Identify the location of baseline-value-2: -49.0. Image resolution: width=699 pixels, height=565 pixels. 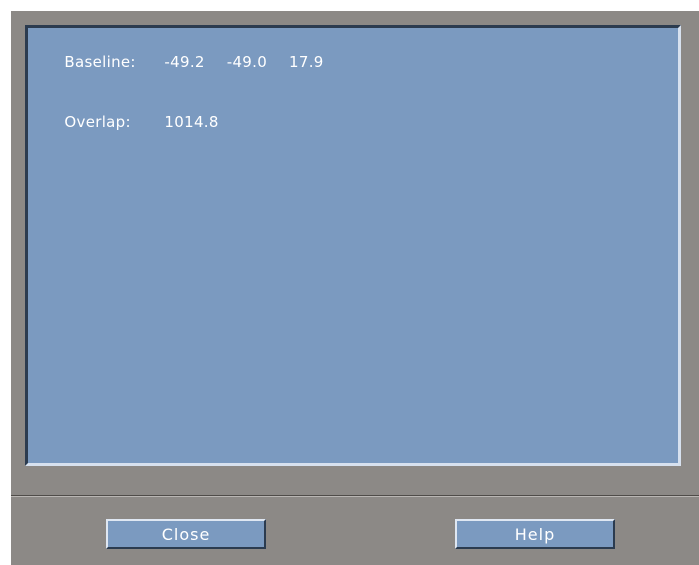
(247, 62).